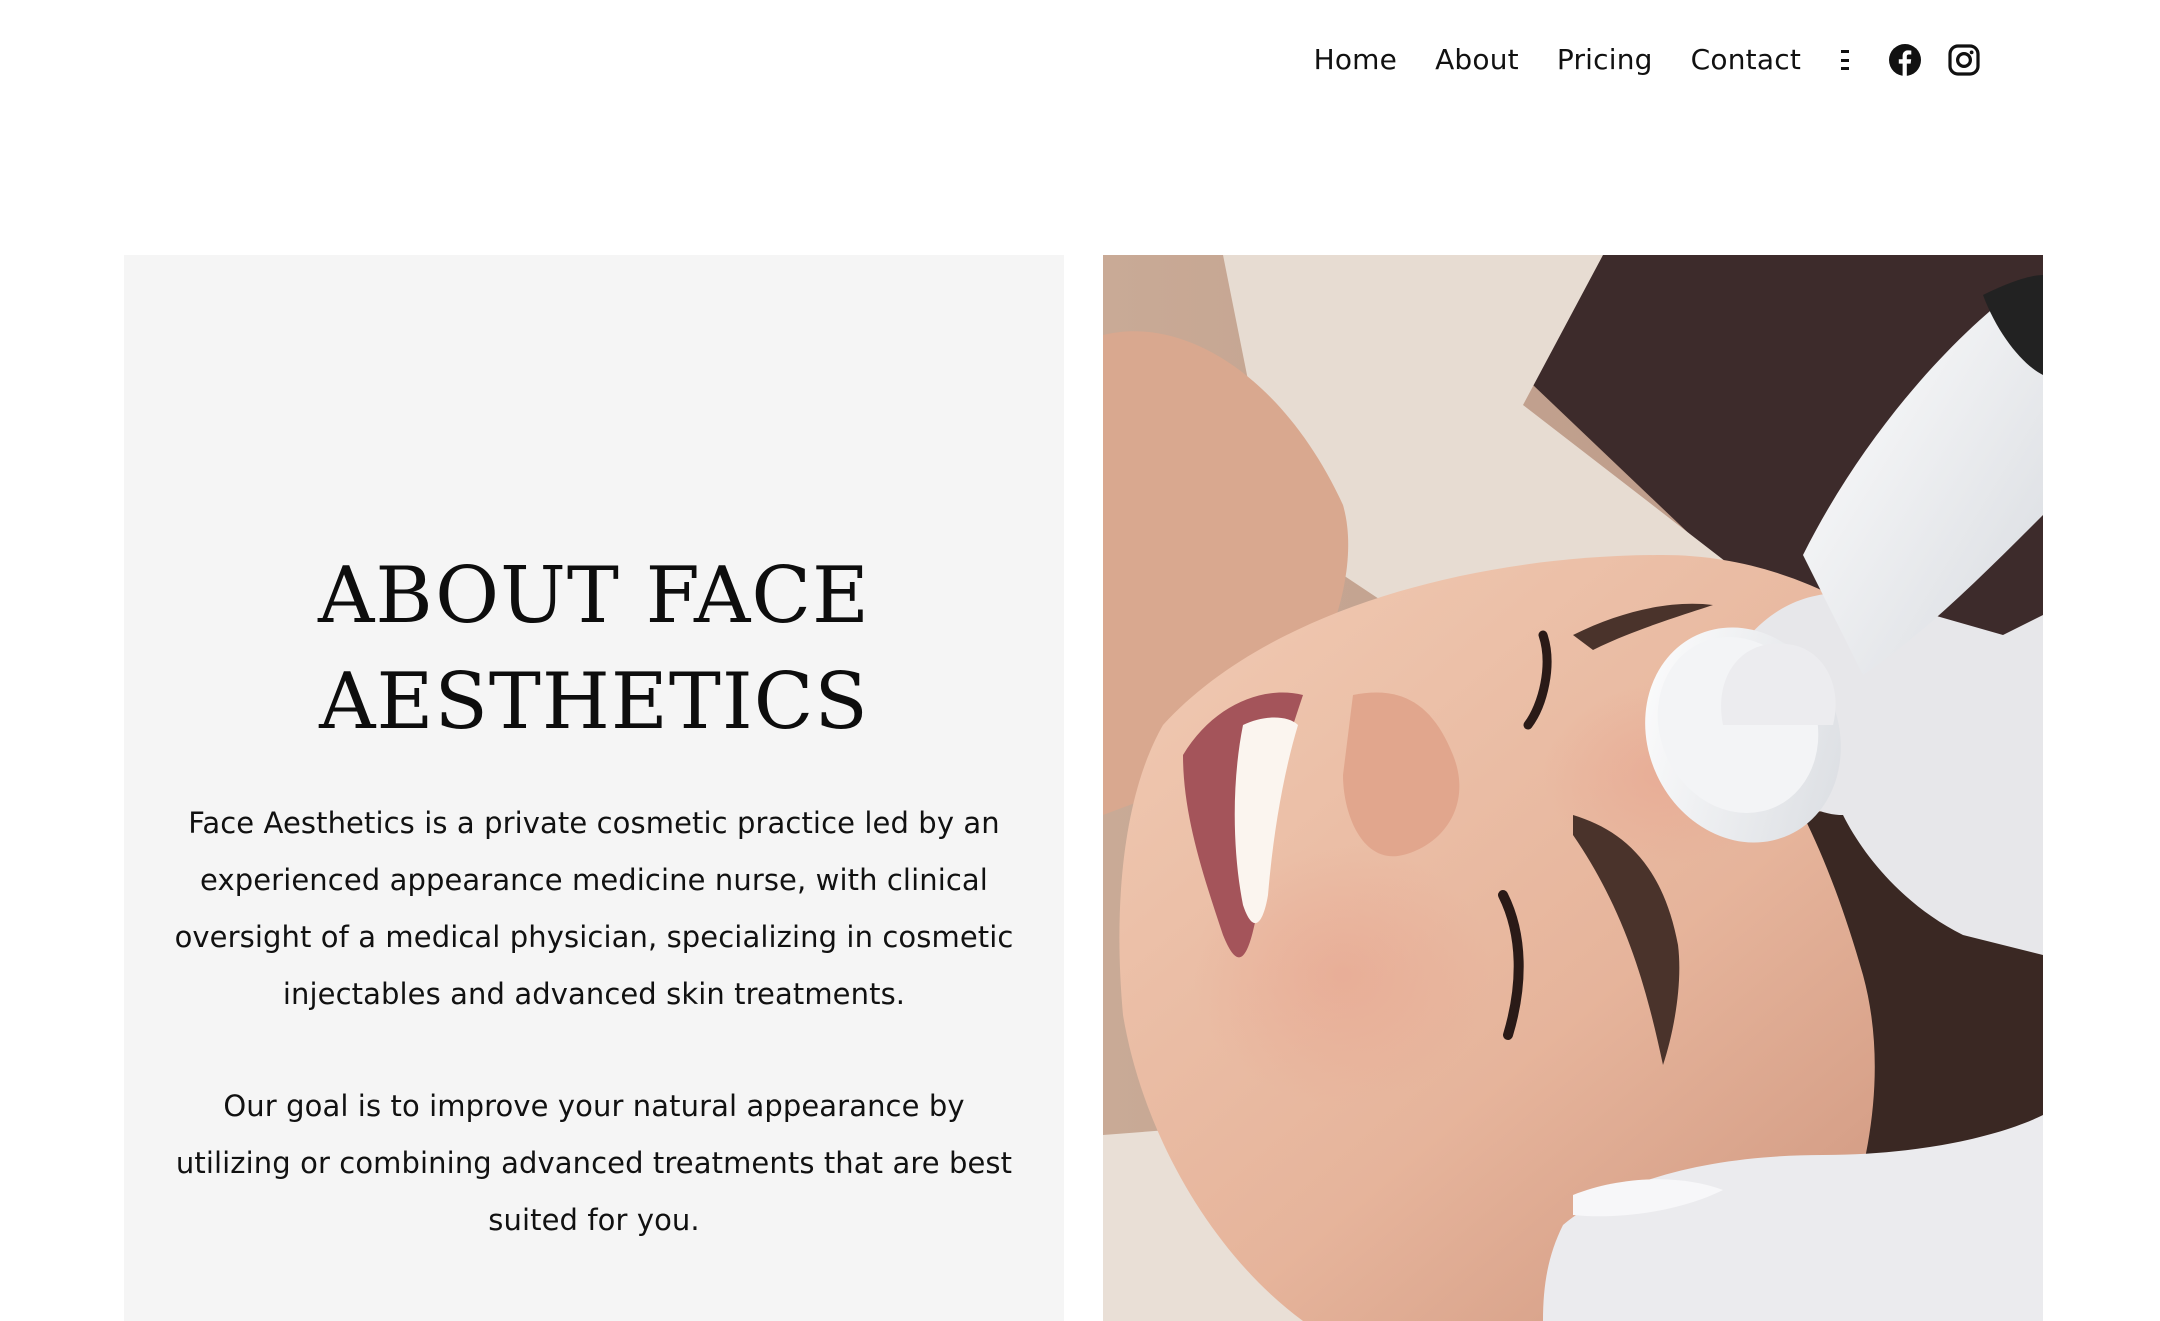  What do you see at coordinates (1842, 60) in the screenshot?
I see `more-menu-icon` at bounding box center [1842, 60].